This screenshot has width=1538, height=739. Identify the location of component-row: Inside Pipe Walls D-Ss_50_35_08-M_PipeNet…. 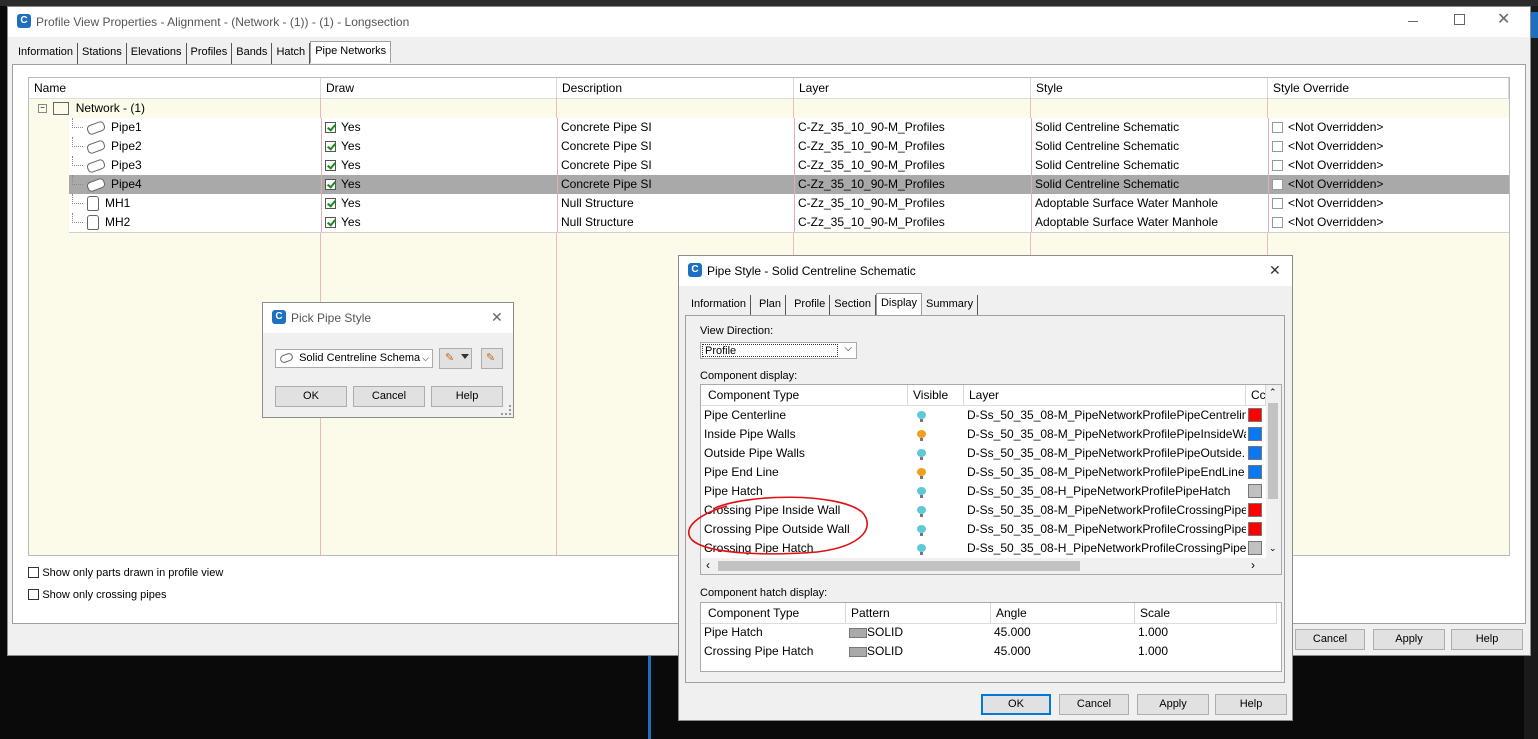
(983, 434).